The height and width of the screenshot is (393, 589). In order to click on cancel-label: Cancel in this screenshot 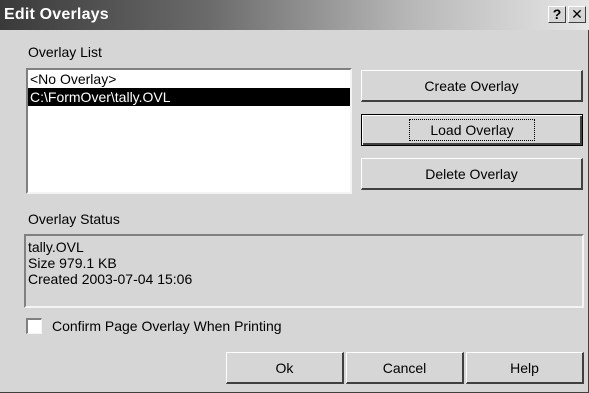, I will do `click(404, 368)`.